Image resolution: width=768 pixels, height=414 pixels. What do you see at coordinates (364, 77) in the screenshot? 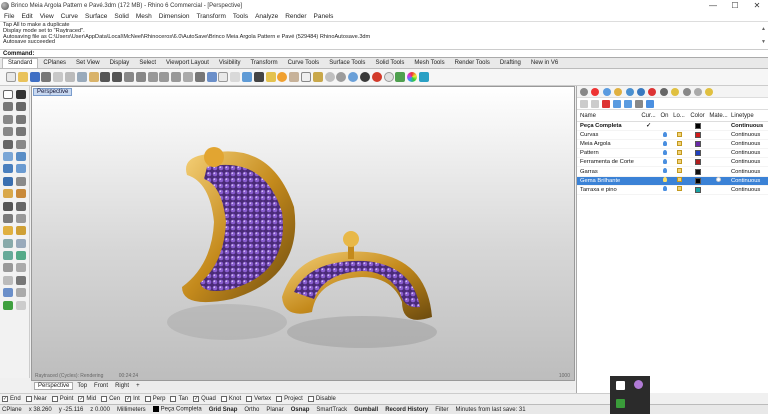
I see `dark-sphere-icon` at bounding box center [364, 77].